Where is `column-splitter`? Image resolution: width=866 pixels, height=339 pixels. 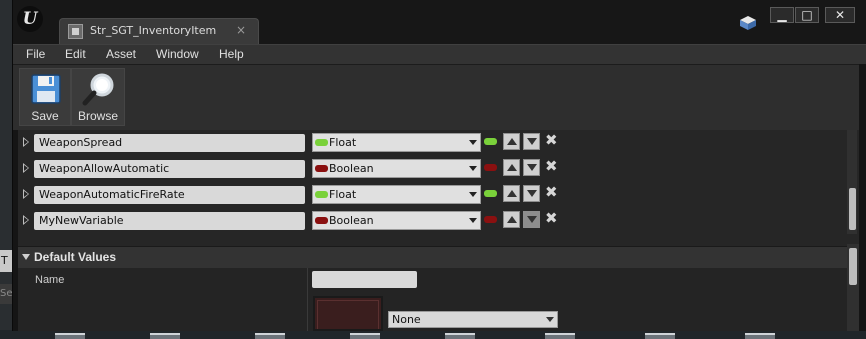
column-splitter is located at coordinates (307, 299).